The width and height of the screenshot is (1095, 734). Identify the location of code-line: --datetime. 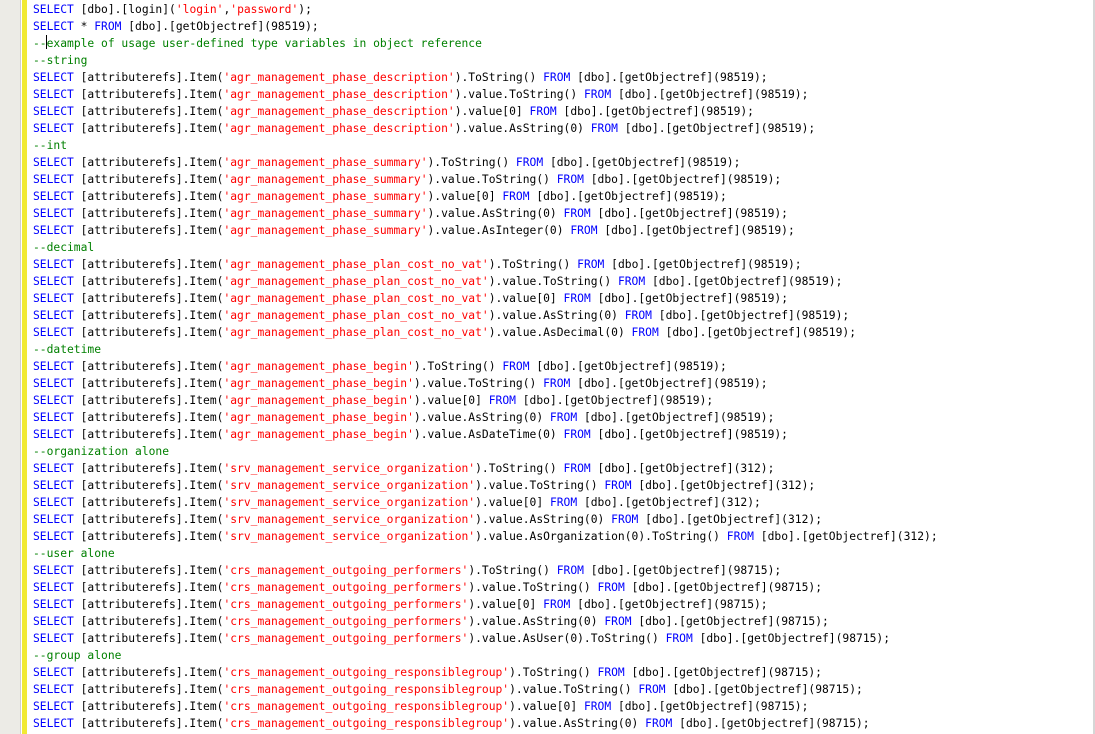
(564, 349).